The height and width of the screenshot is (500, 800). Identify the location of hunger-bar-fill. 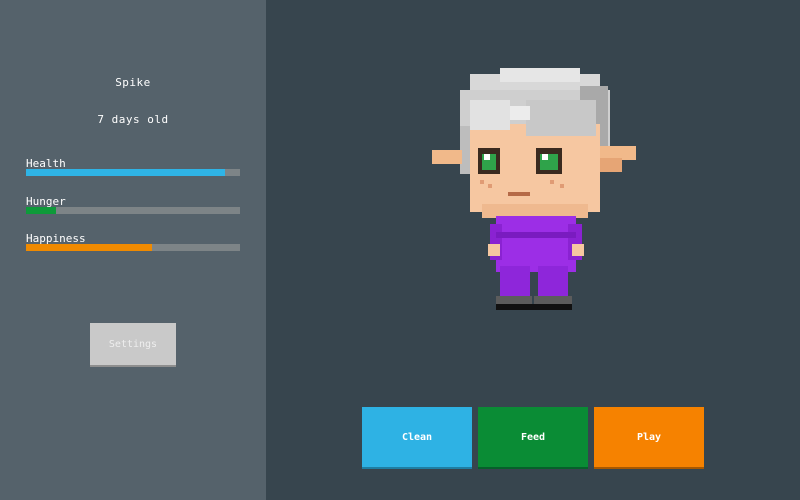
(41, 210).